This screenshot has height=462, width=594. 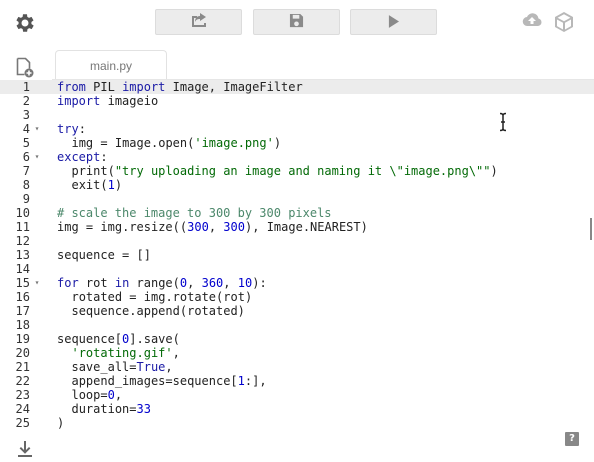 What do you see at coordinates (297, 423) in the screenshot?
I see `code-line: 25)` at bounding box center [297, 423].